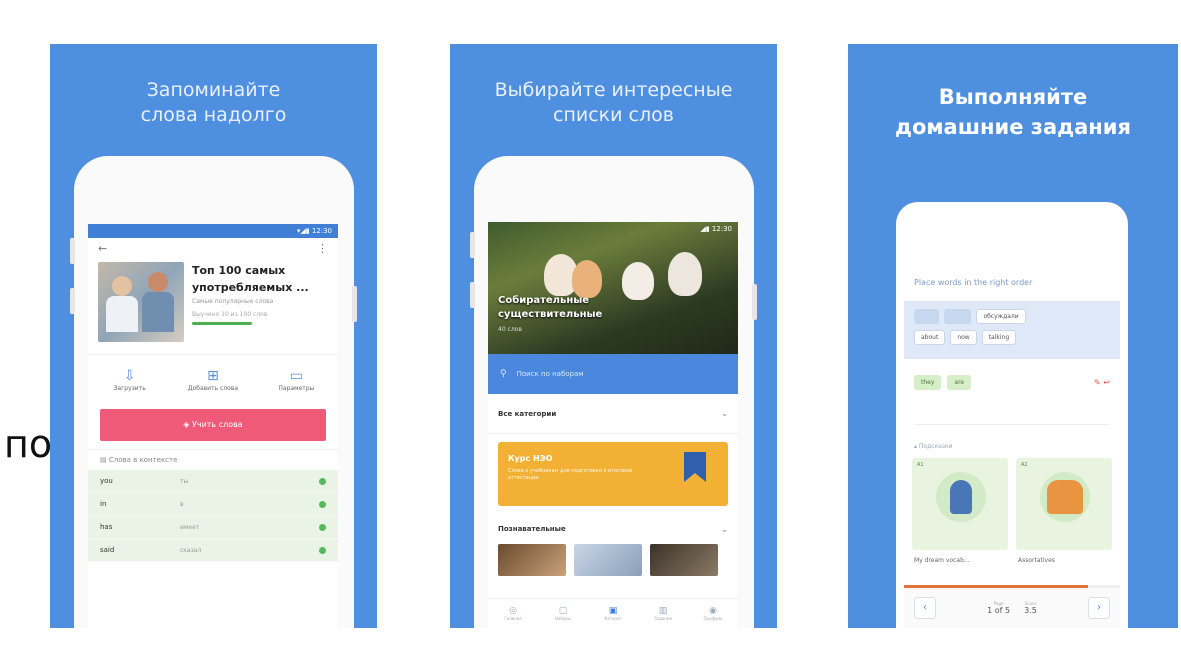 Image resolution: width=1181 pixels, height=656 pixels. What do you see at coordinates (663, 611) in the screenshot?
I see `tasks-icon: ▥` at bounding box center [663, 611].